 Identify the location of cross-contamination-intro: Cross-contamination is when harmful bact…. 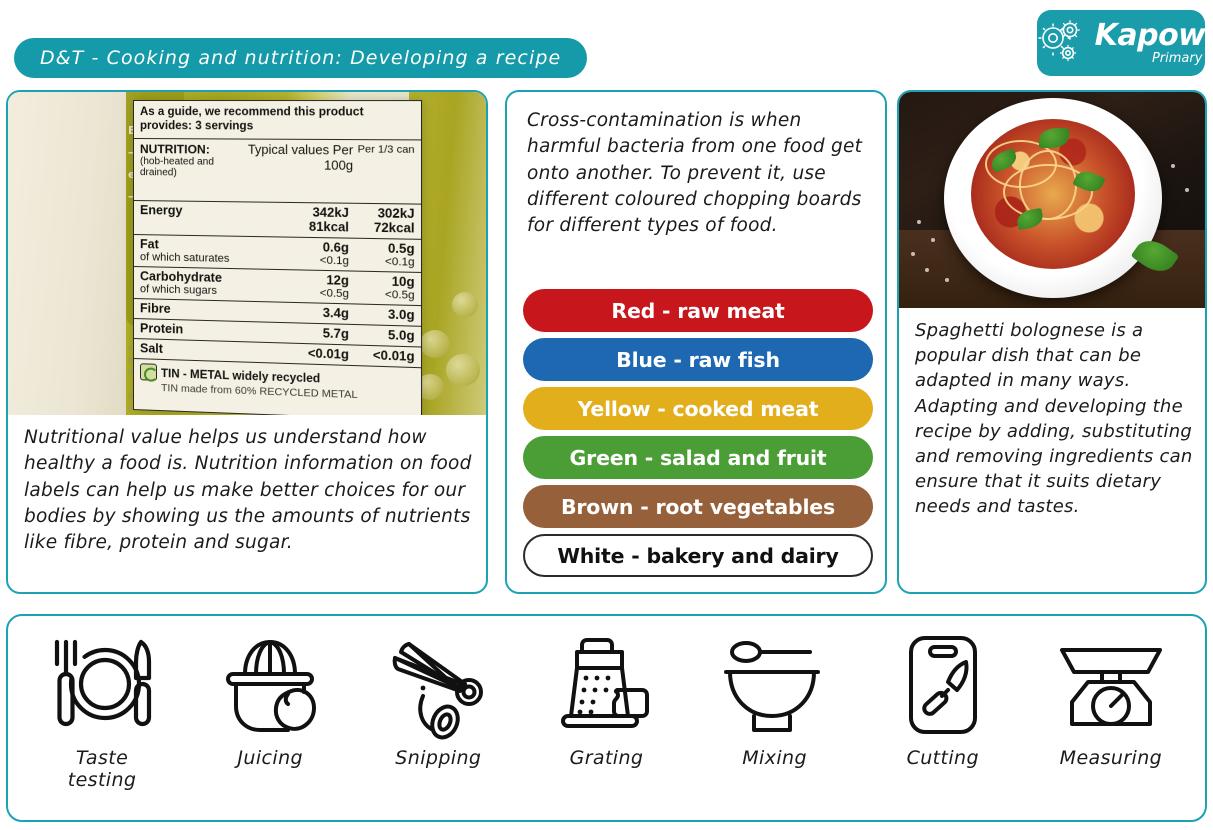
(699, 173).